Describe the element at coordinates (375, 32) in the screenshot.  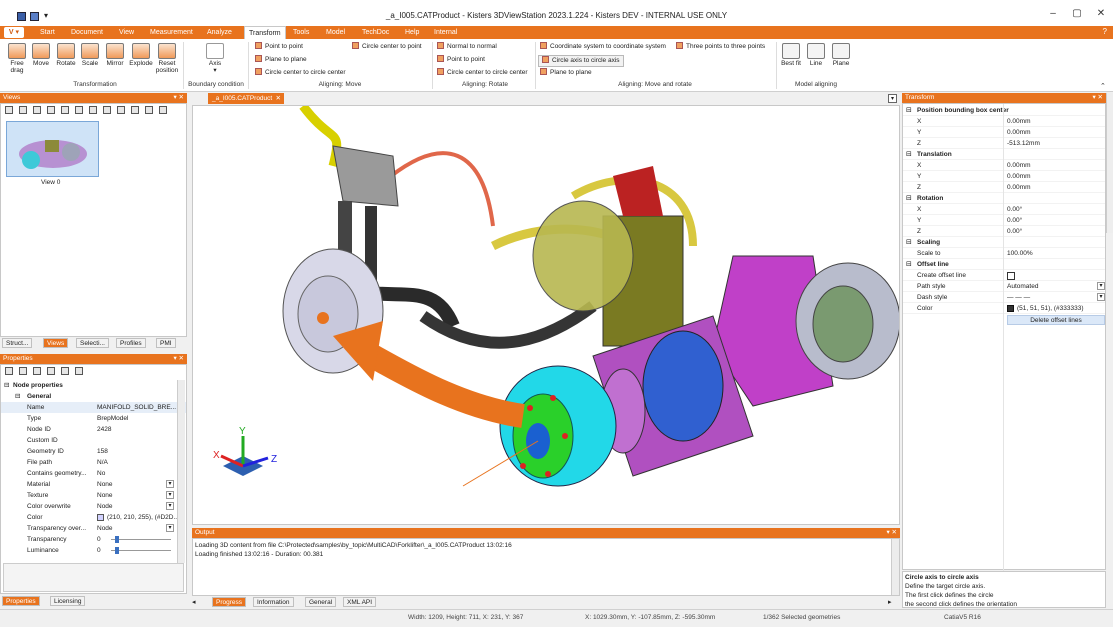
I see `tab-techdoc: TechDoc` at that location.